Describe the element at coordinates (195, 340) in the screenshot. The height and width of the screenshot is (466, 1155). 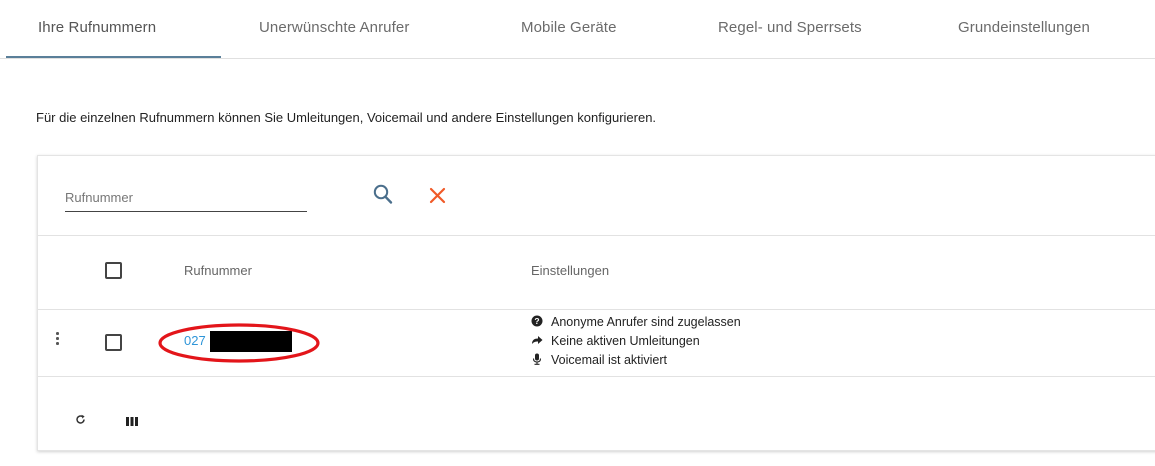
I see `phone-number-link: 027` at that location.